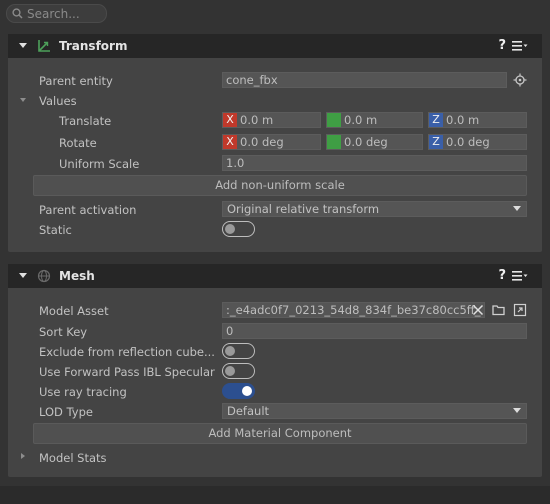 This screenshot has height=504, width=550. What do you see at coordinates (78, 143) in the screenshot?
I see `rotate-label: Rotate` at bounding box center [78, 143].